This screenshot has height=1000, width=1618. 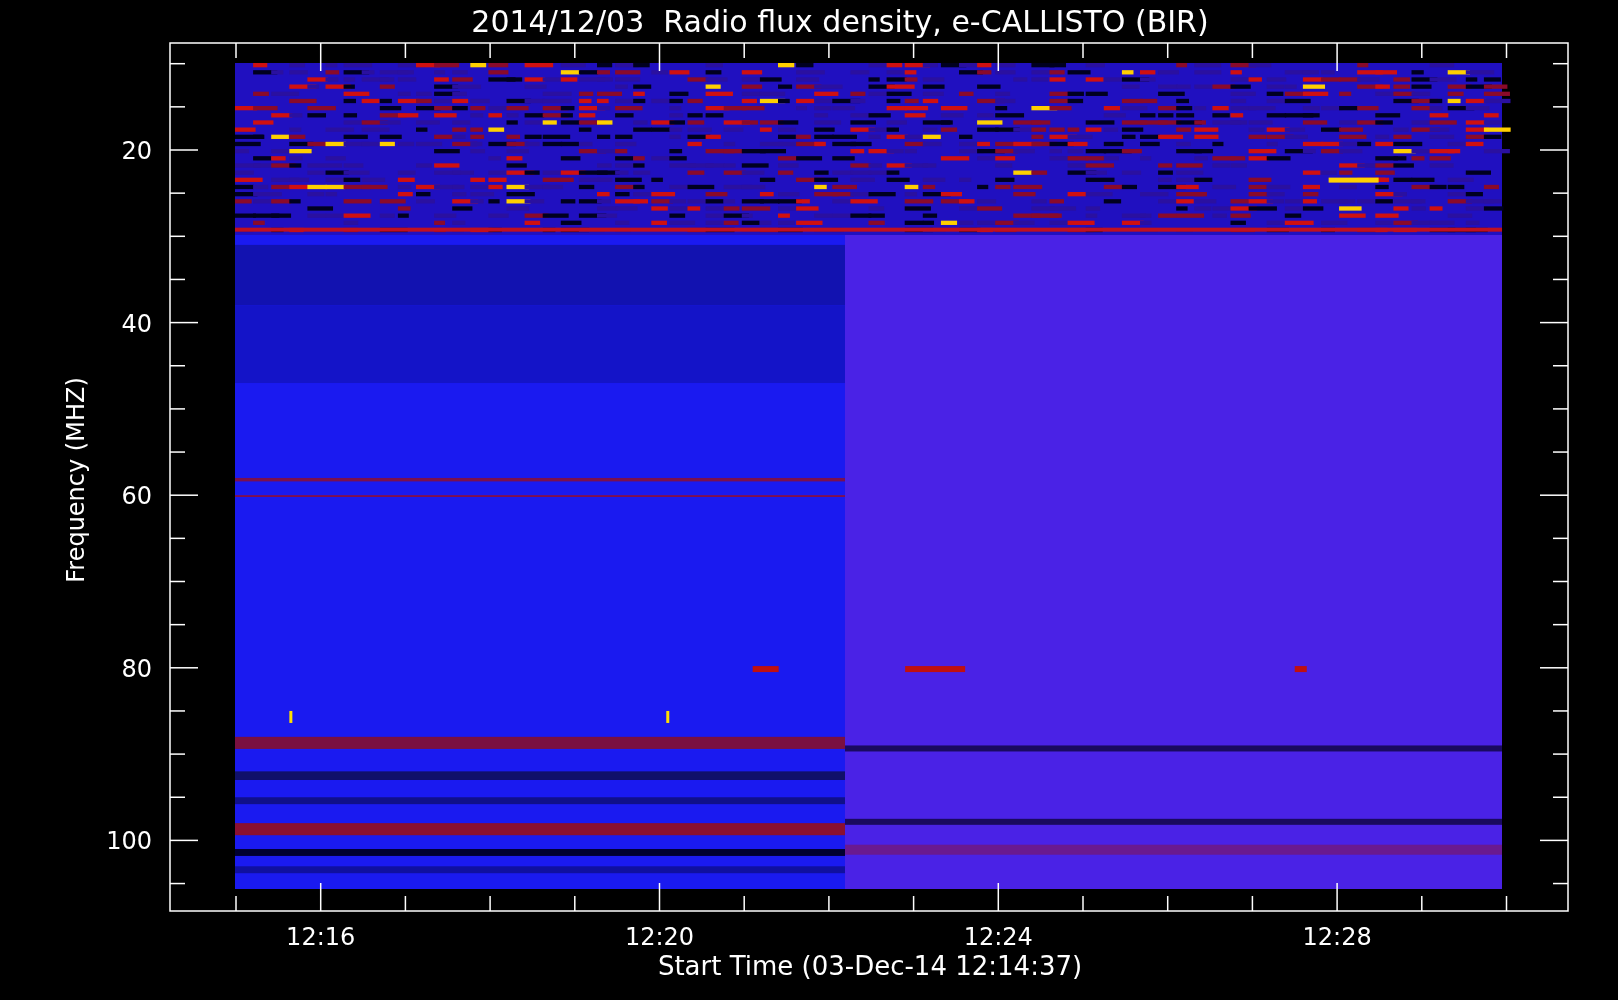 I want to click on x-axis-label: Start Time (03-Dec-14 12:14:37), so click(x=870, y=966).